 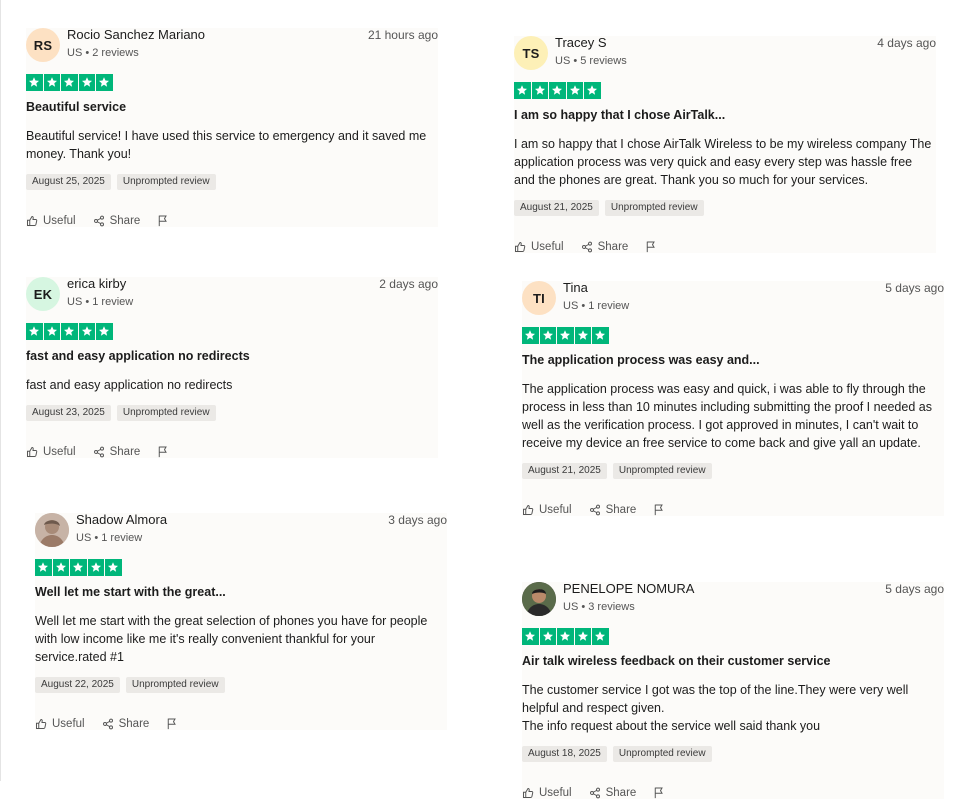 I want to click on flag-icon, so click(x=659, y=792).